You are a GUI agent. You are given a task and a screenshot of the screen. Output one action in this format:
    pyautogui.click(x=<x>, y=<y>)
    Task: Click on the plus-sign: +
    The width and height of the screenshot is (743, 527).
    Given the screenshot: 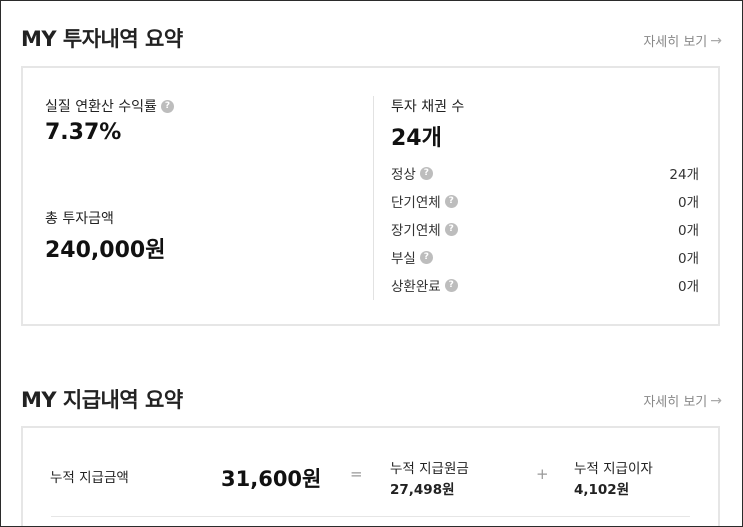 What is the action you would take?
    pyautogui.click(x=542, y=474)
    